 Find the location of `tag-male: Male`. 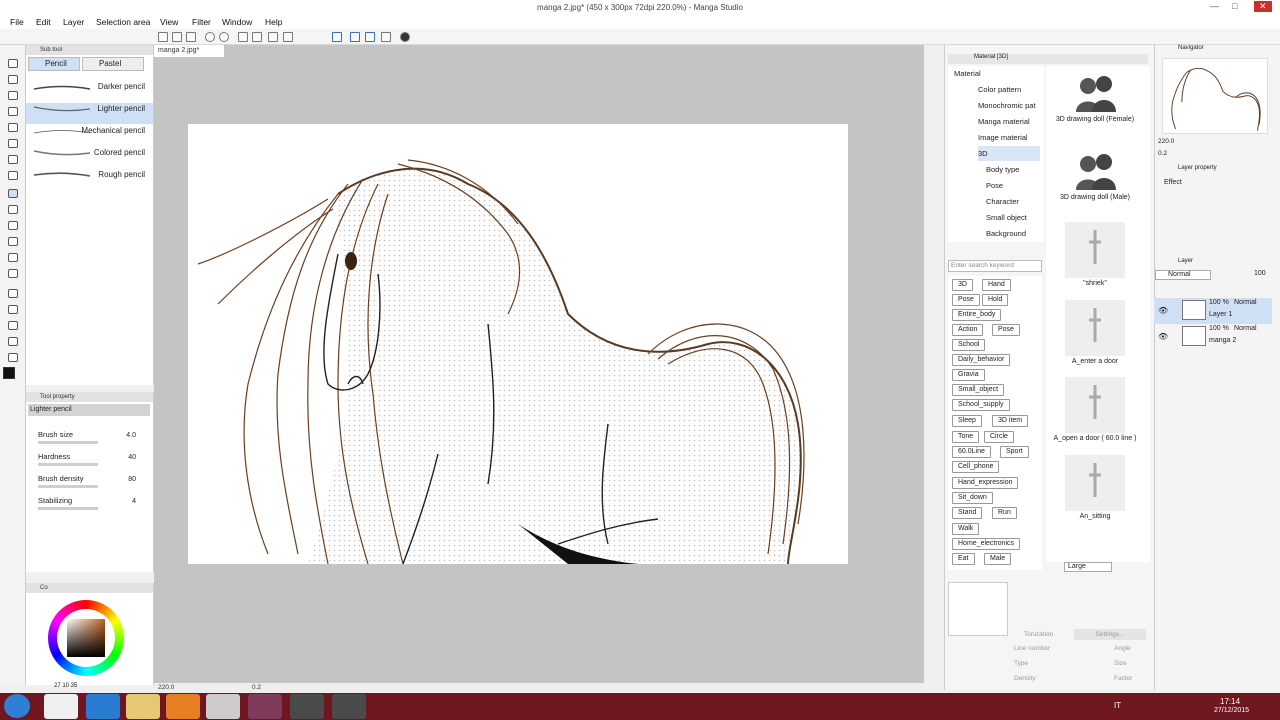

tag-male: Male is located at coordinates (998, 559).